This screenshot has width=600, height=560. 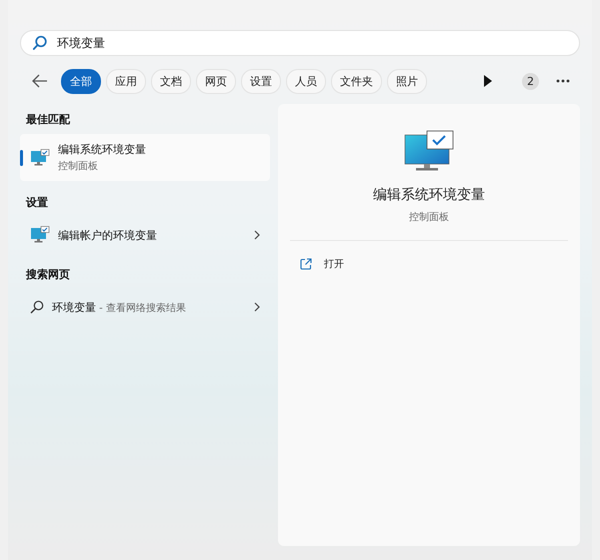 What do you see at coordinates (530, 81) in the screenshot?
I see `count-badge: 2` at bounding box center [530, 81].